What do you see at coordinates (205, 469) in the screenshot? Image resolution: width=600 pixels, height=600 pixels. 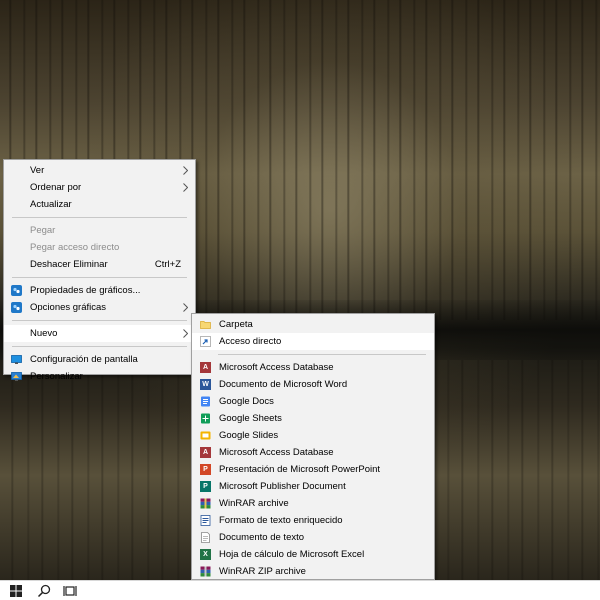 I see `powerpoint-icon: P` at bounding box center [205, 469].